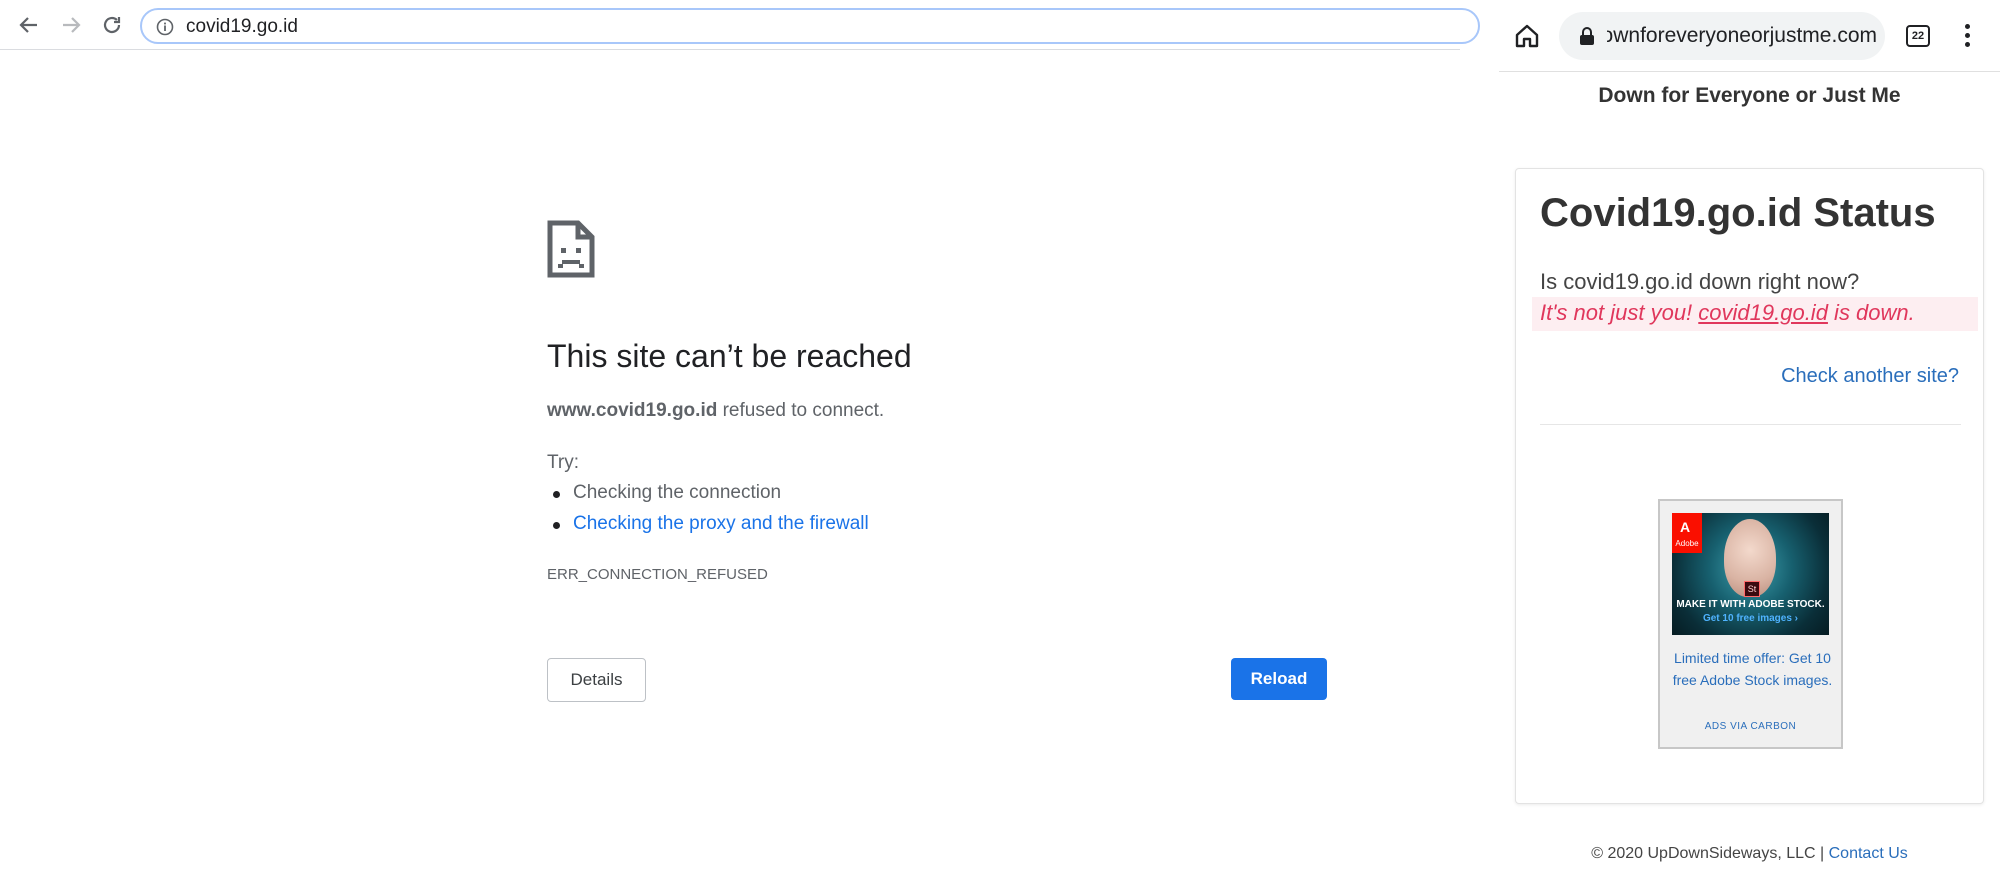  I want to click on reload-page-button, so click(112, 25).